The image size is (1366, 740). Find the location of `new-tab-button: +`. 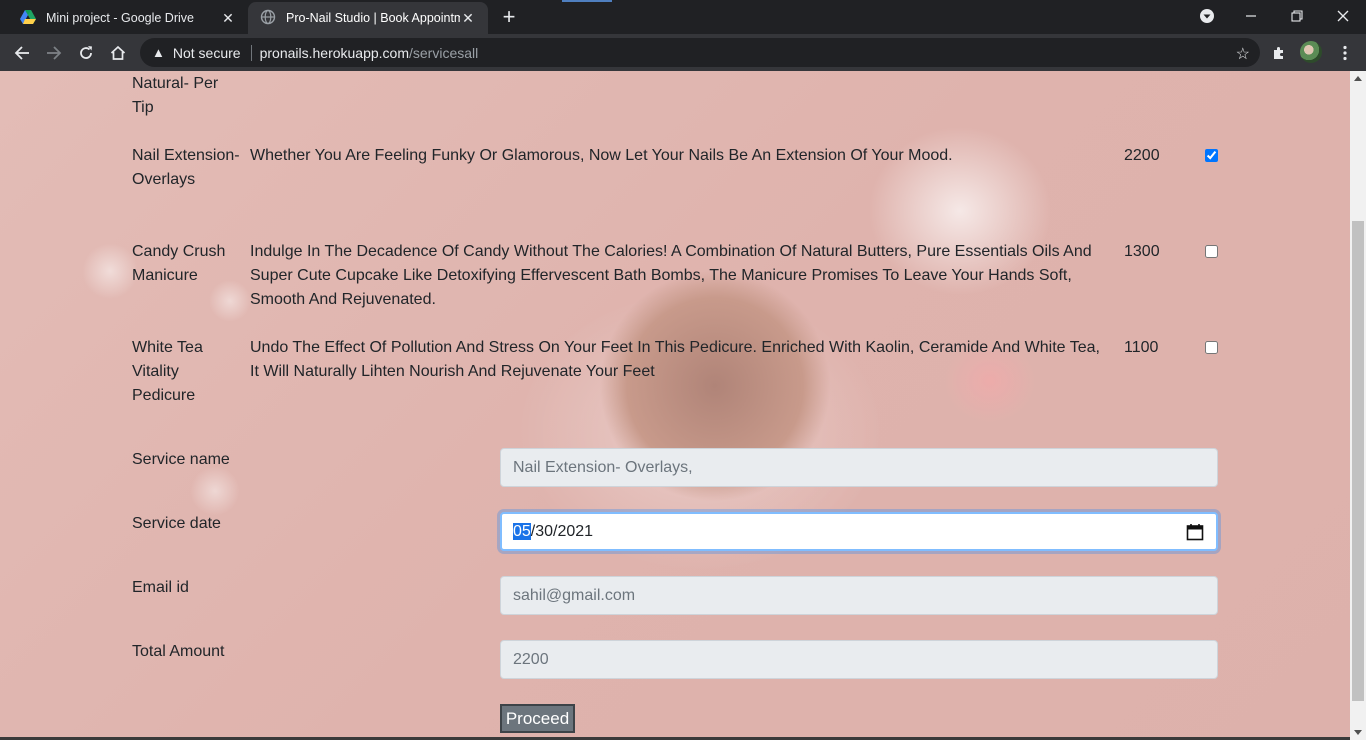

new-tab-button: + is located at coordinates (509, 17).